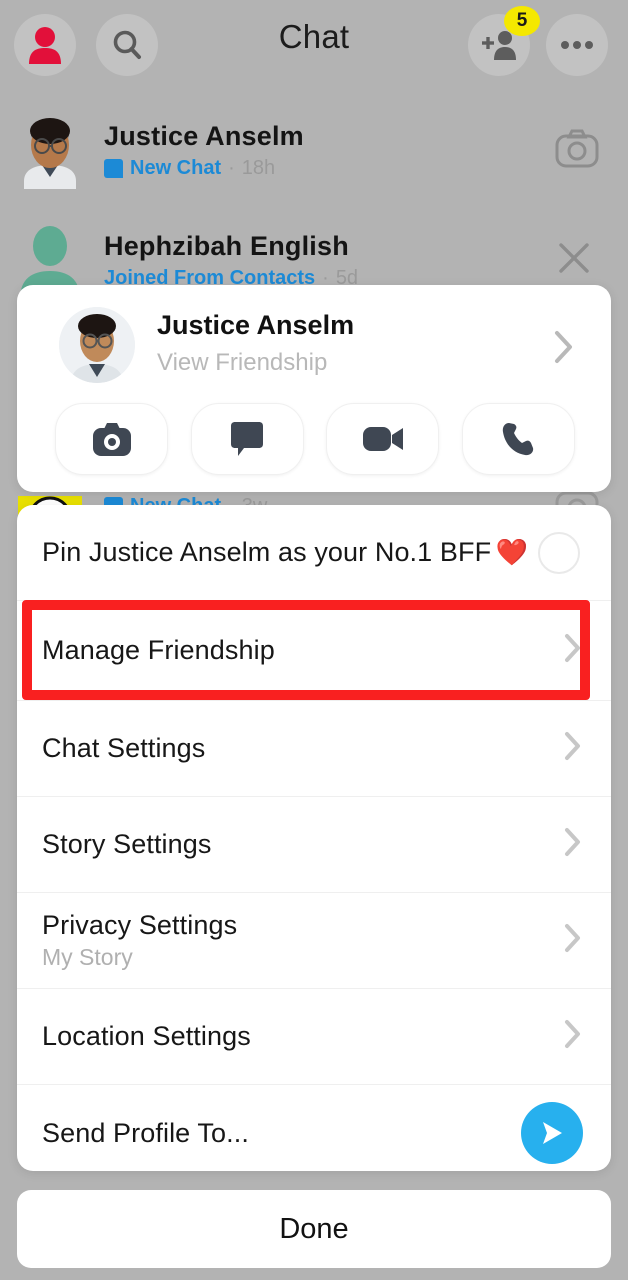 This screenshot has height=1280, width=628. Describe the element at coordinates (302, 650) in the screenshot. I see `menu-item-text: Manage Friendship` at that location.